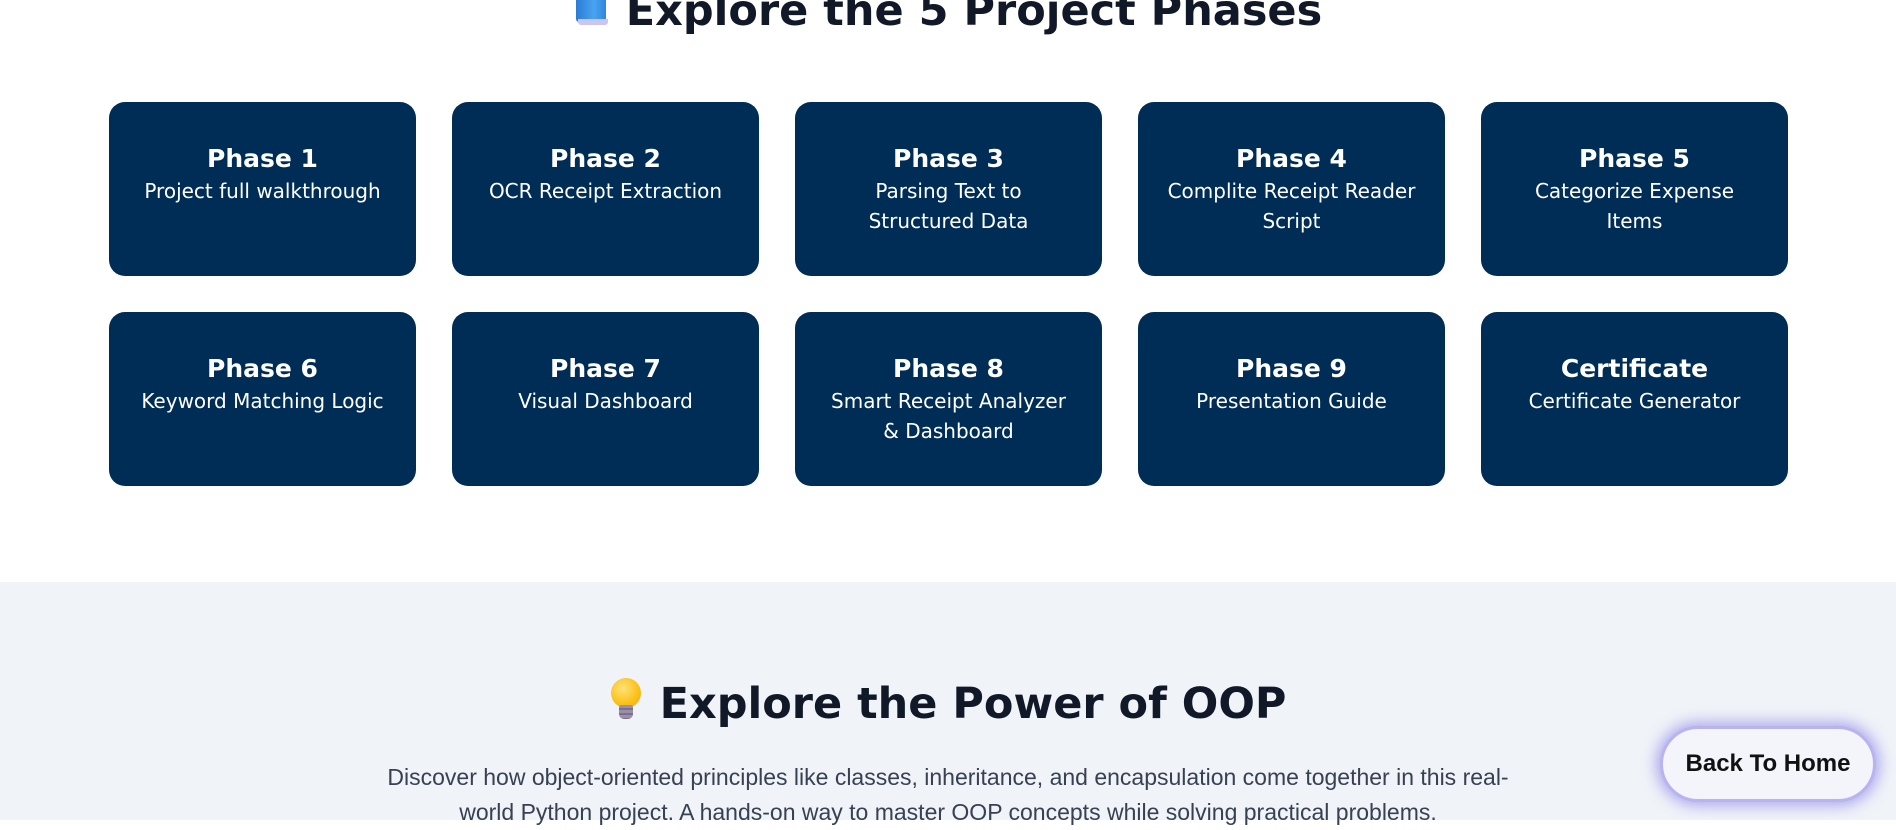 The height and width of the screenshot is (830, 1896). Describe the element at coordinates (1768, 764) in the screenshot. I see `back-to-home-button: Back To Home` at that location.